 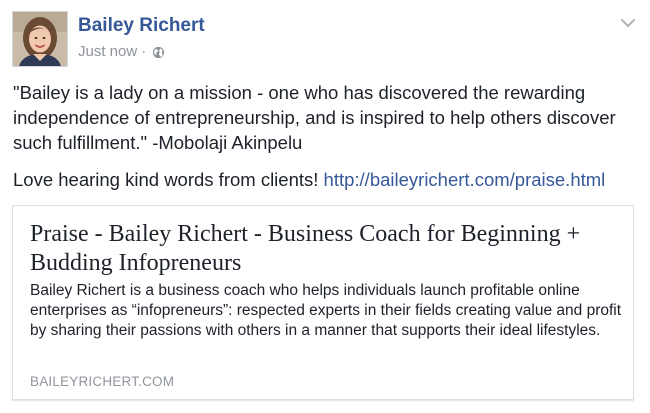 What do you see at coordinates (465, 179) in the screenshot?
I see `praise-page-link: http://baileyrichert.com/praise.html` at bounding box center [465, 179].